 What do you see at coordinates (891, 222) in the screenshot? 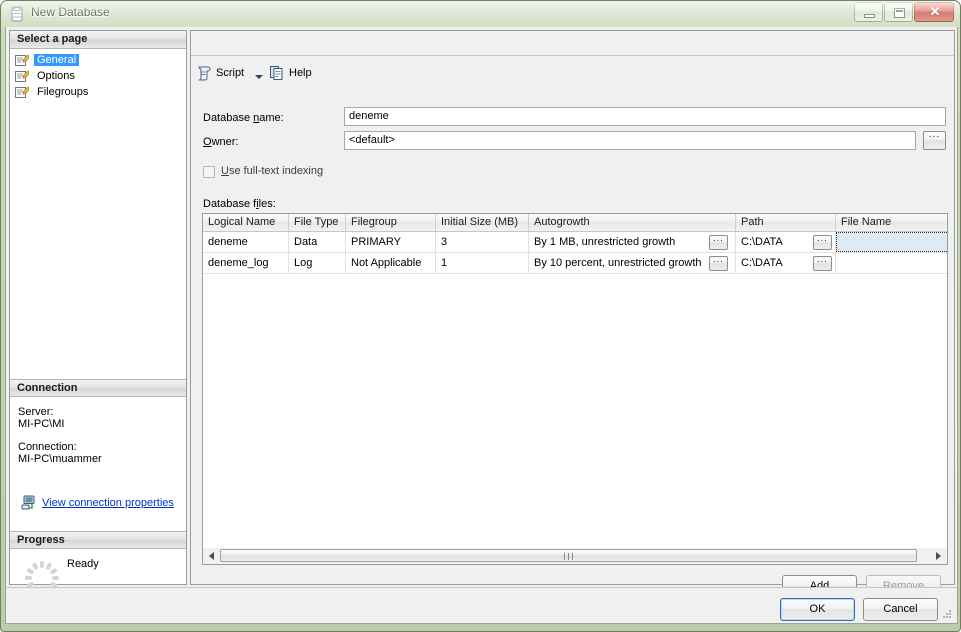
I see `column-header-file-name: File Name` at bounding box center [891, 222].